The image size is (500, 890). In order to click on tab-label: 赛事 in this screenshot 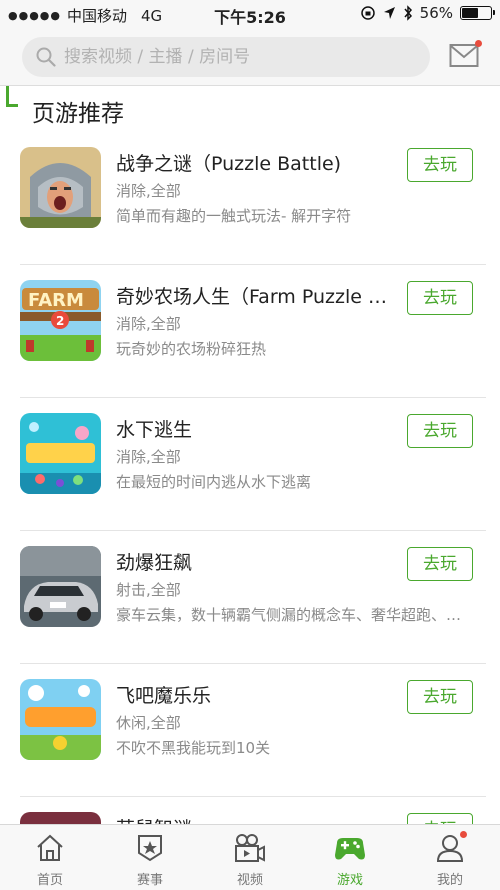, I will do `click(149, 880)`.